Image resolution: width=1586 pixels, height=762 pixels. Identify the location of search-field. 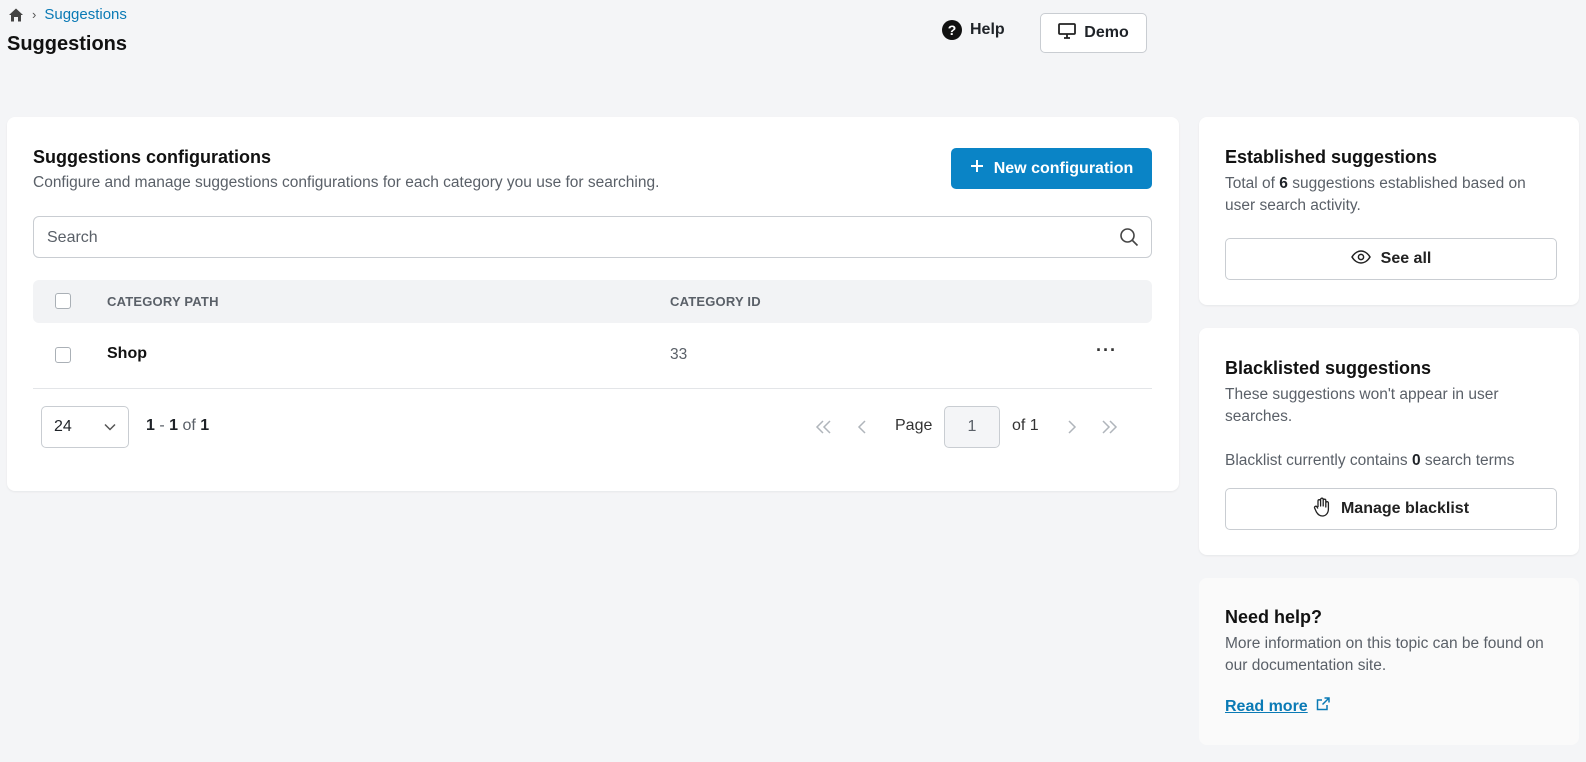
(592, 237).